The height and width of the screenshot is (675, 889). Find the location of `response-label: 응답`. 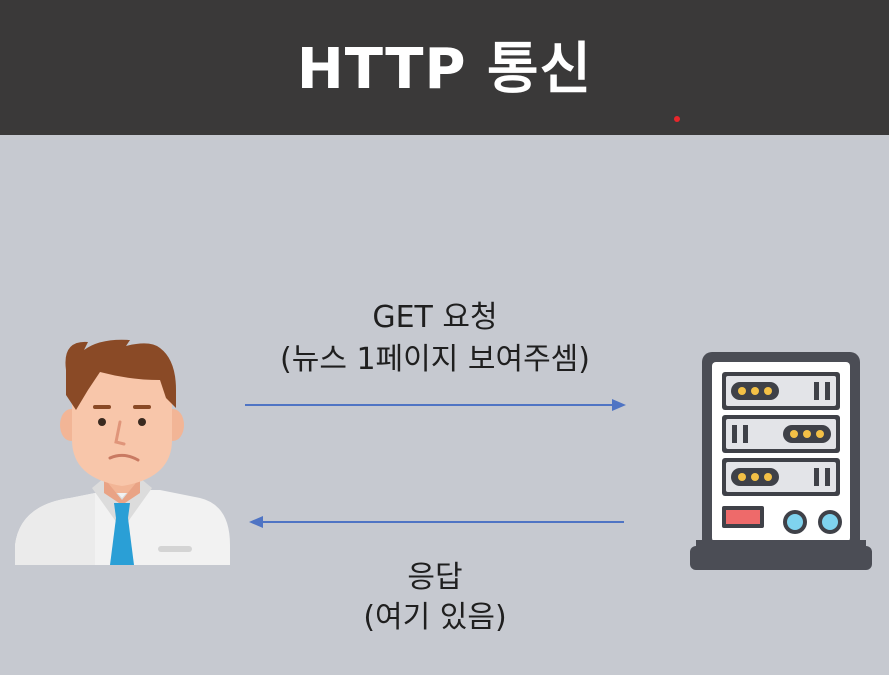

response-label: 응답 is located at coordinates (435, 577).